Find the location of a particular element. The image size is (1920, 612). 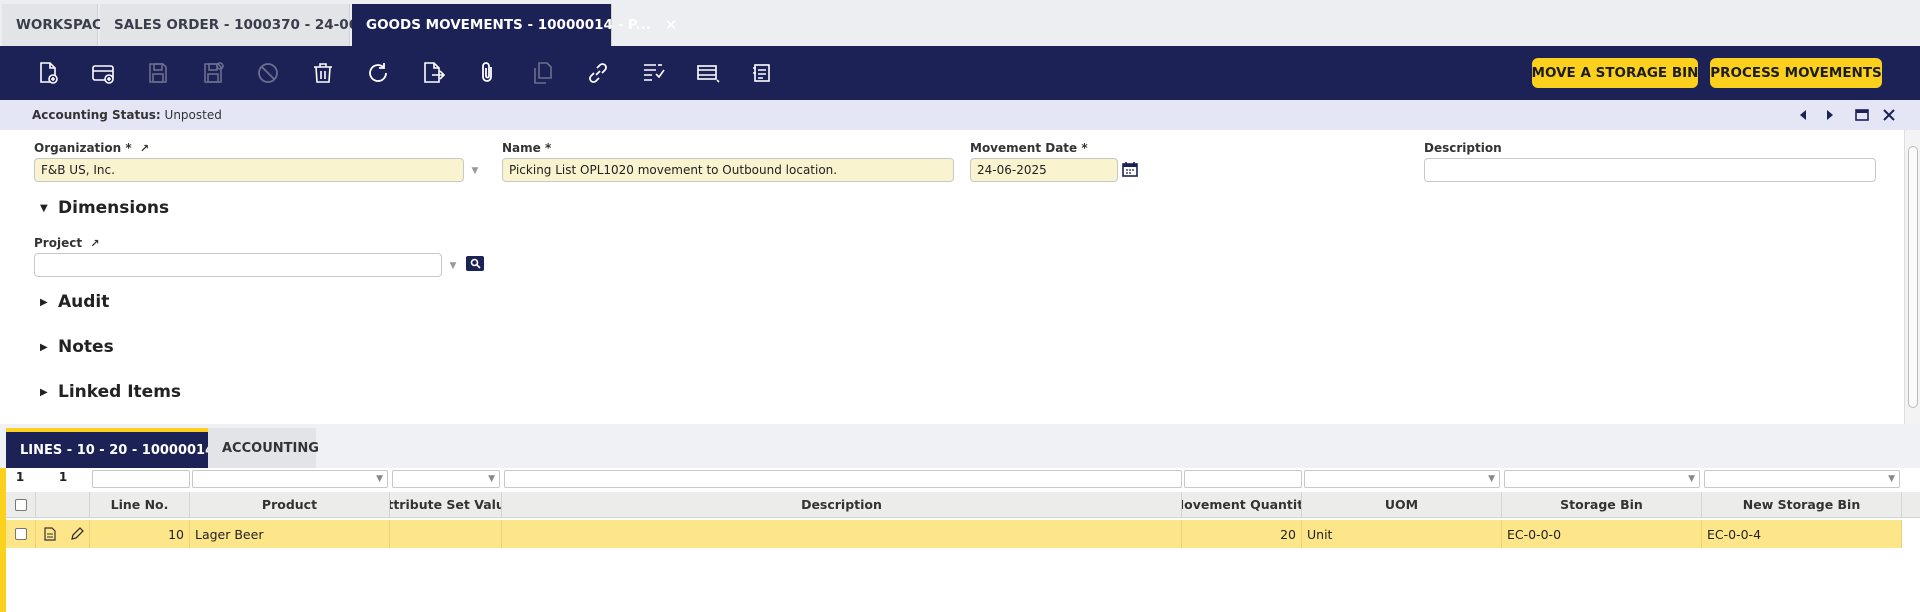

cell-line-no: 10 is located at coordinates (140, 534).